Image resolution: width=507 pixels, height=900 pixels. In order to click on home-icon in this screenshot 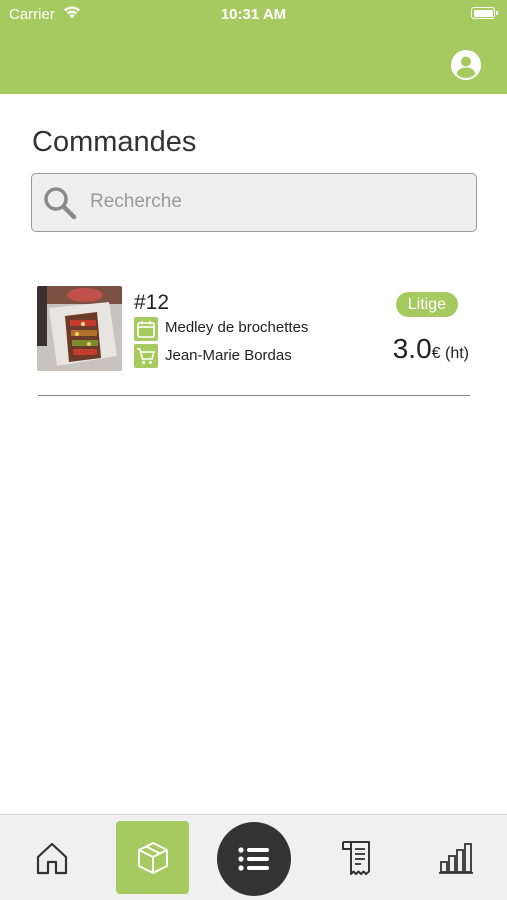, I will do `click(52, 858)`.